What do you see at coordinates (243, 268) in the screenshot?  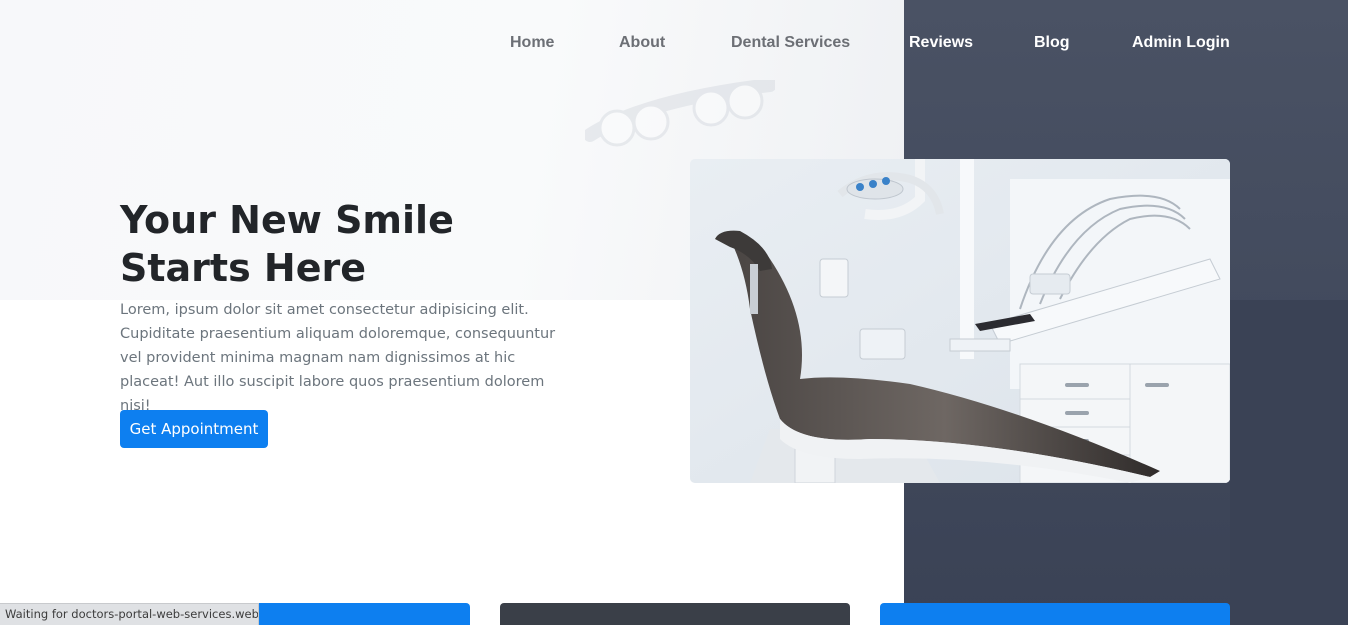 I see `hero-title-line2: Starts Here` at bounding box center [243, 268].